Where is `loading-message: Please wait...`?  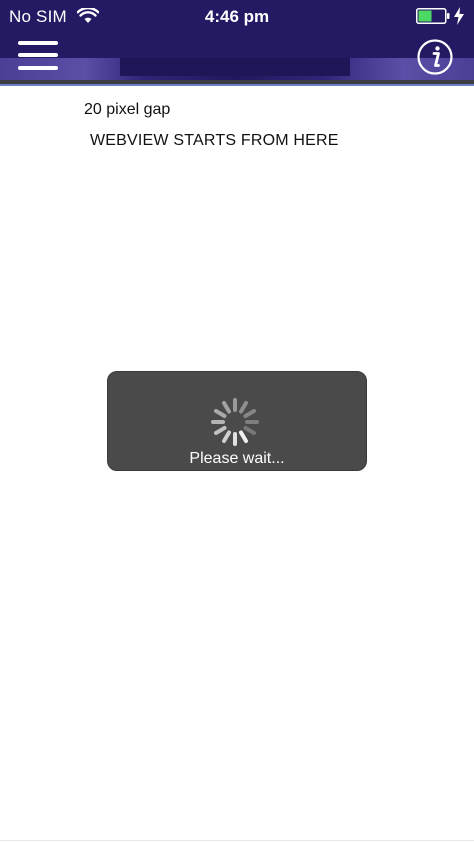
loading-message: Please wait... is located at coordinates (237, 458).